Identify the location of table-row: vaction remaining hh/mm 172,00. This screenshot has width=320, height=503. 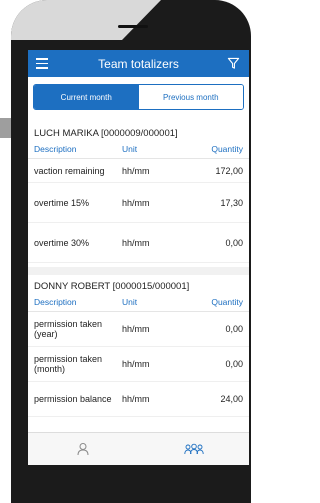
(138, 171).